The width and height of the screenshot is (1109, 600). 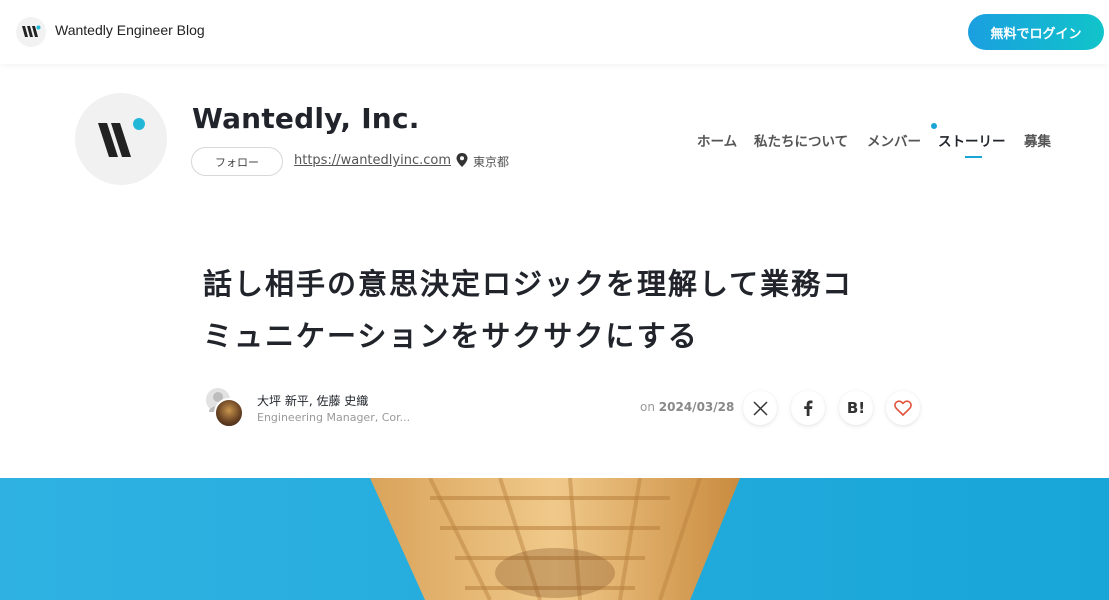 I want to click on company-logo, so click(x=121, y=139).